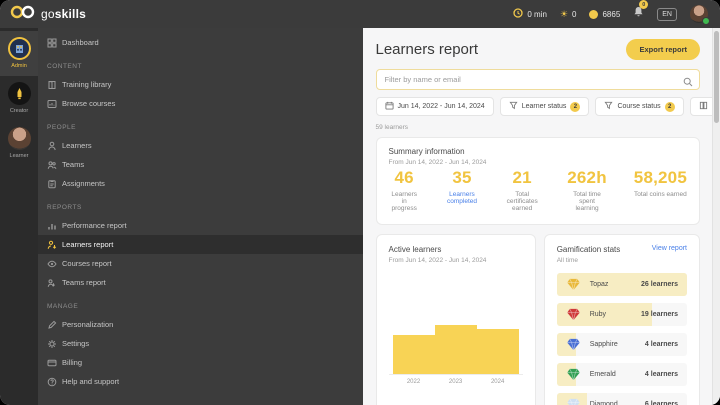 The image size is (720, 405). What do you see at coordinates (200, 282) in the screenshot?
I see `sidebar-item-teams-report: Teams report` at bounding box center [200, 282].